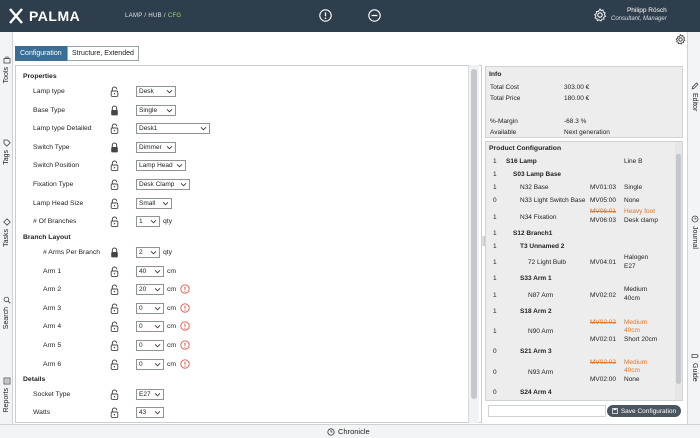  I want to click on product-row: 1 S03 Lamp Base, so click(581, 175).